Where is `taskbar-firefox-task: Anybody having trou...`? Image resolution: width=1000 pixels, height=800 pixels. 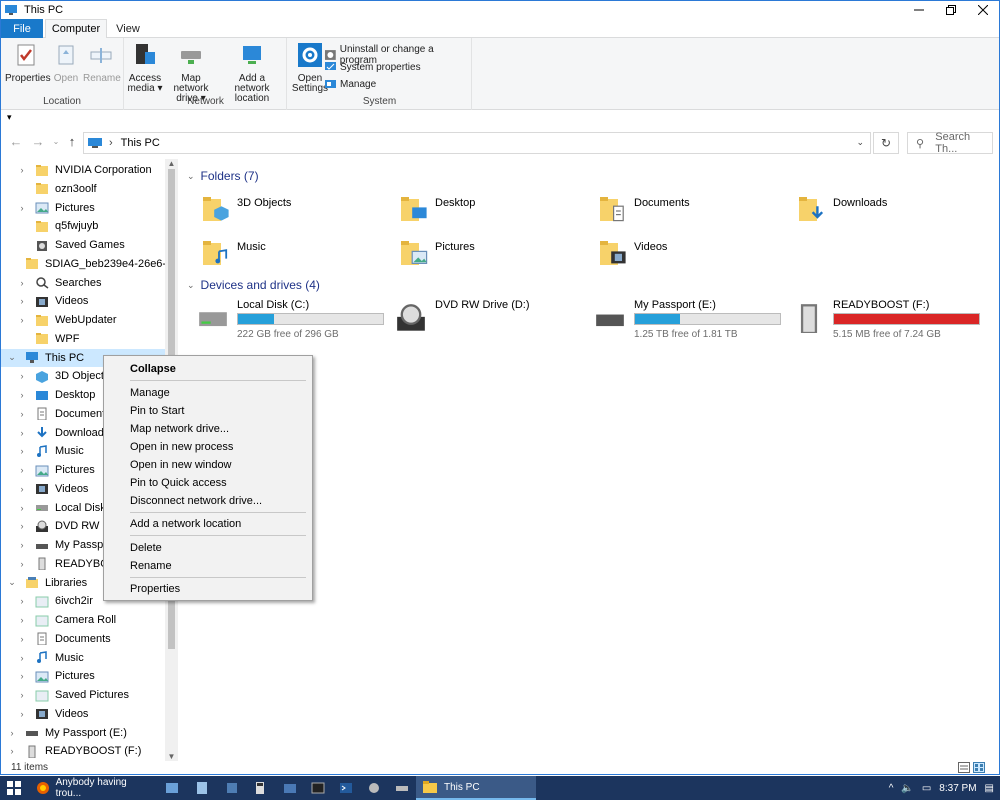 taskbar-firefox-task: Anybody having trou... is located at coordinates (91, 788).